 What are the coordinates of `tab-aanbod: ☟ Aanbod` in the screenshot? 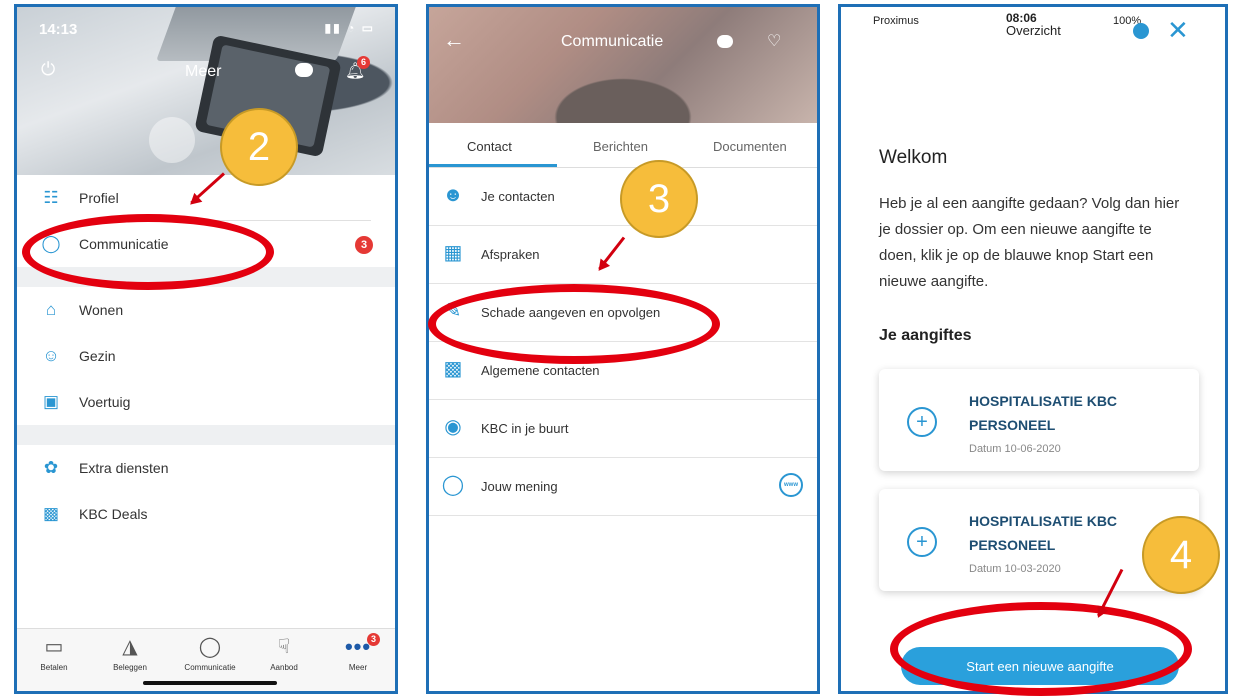 It's located at (284, 653).